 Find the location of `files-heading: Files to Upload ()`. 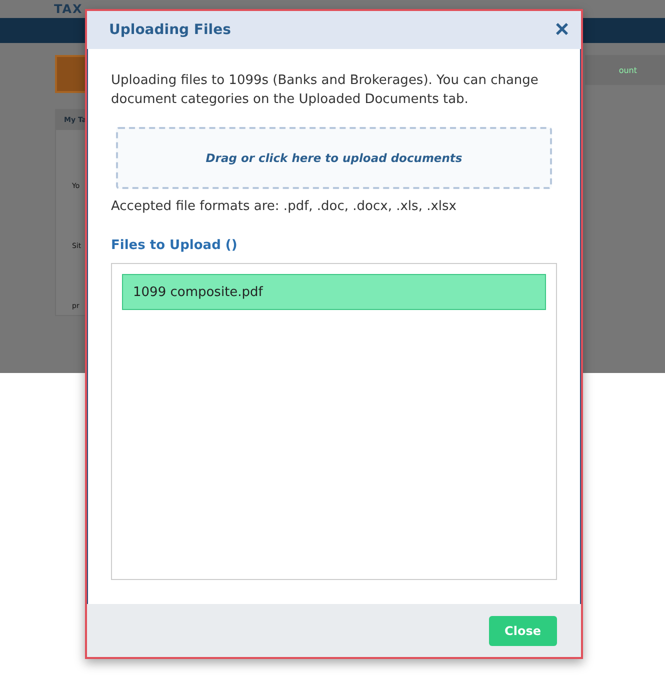

files-heading: Files to Upload () is located at coordinates (174, 245).